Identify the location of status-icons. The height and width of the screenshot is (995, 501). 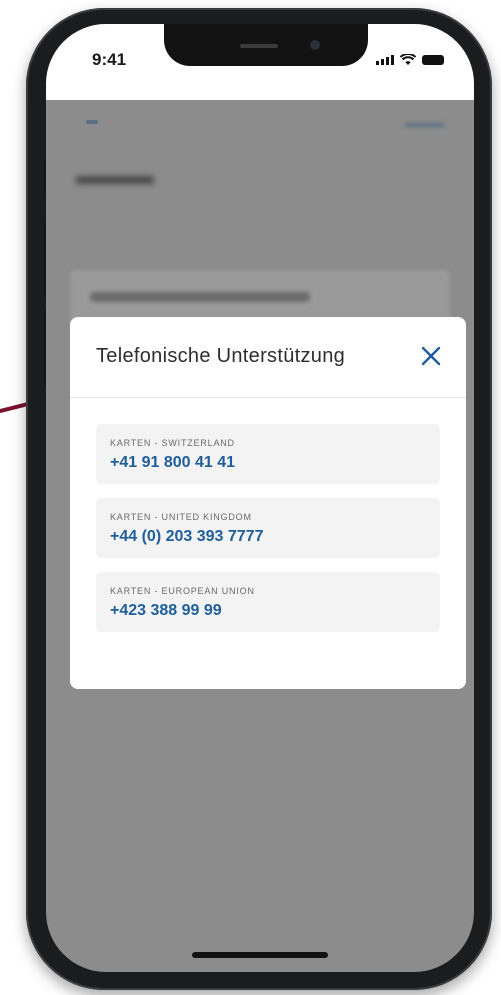
(410, 60).